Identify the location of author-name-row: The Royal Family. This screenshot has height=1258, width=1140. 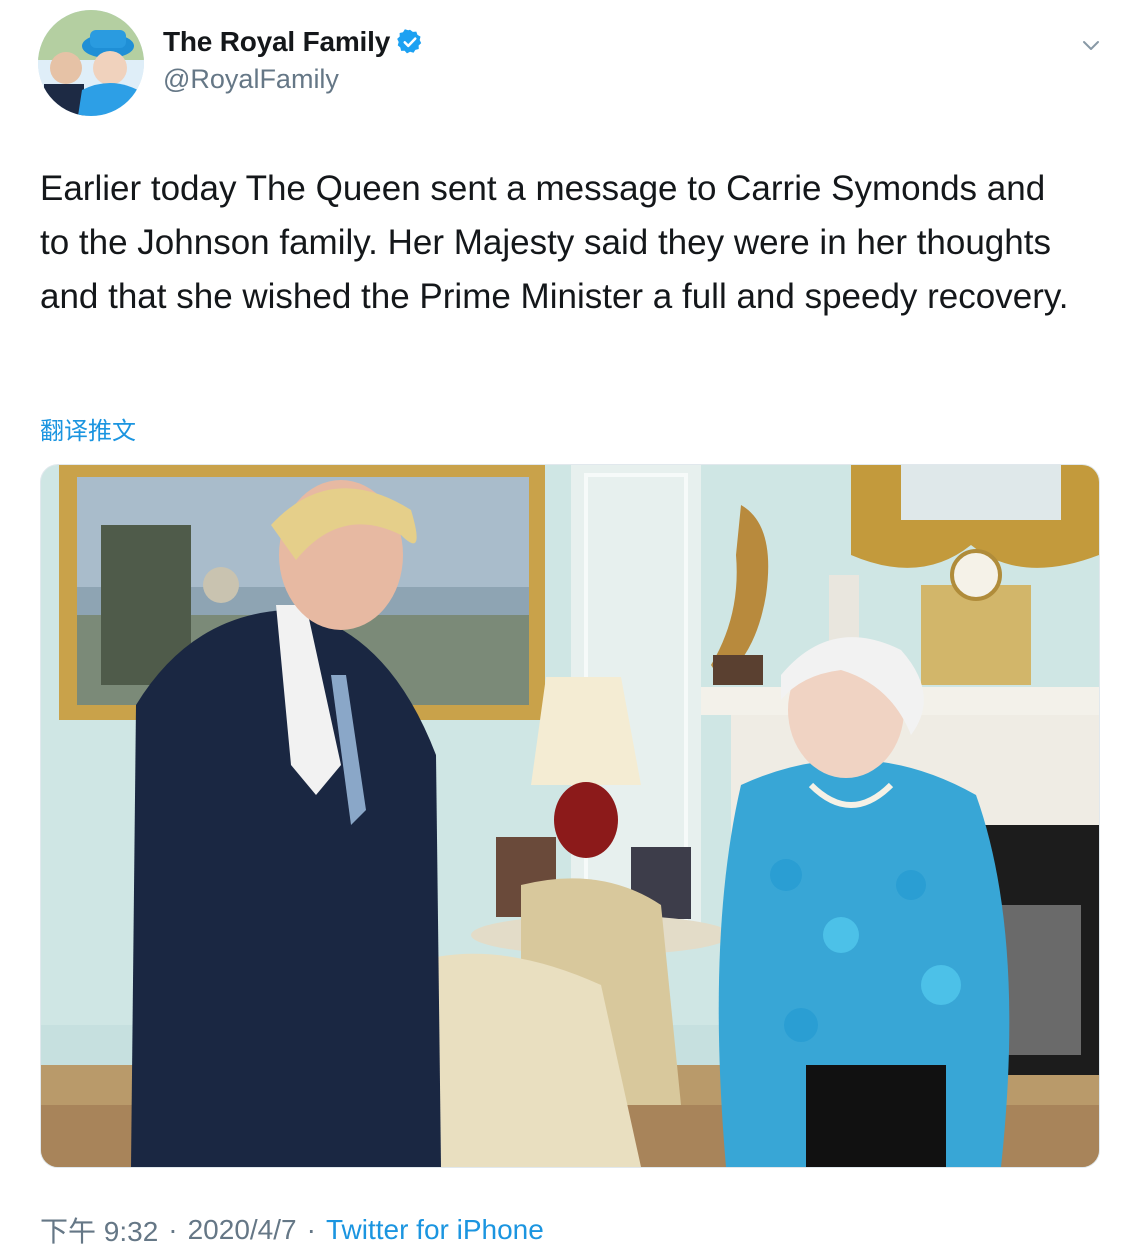
(293, 42).